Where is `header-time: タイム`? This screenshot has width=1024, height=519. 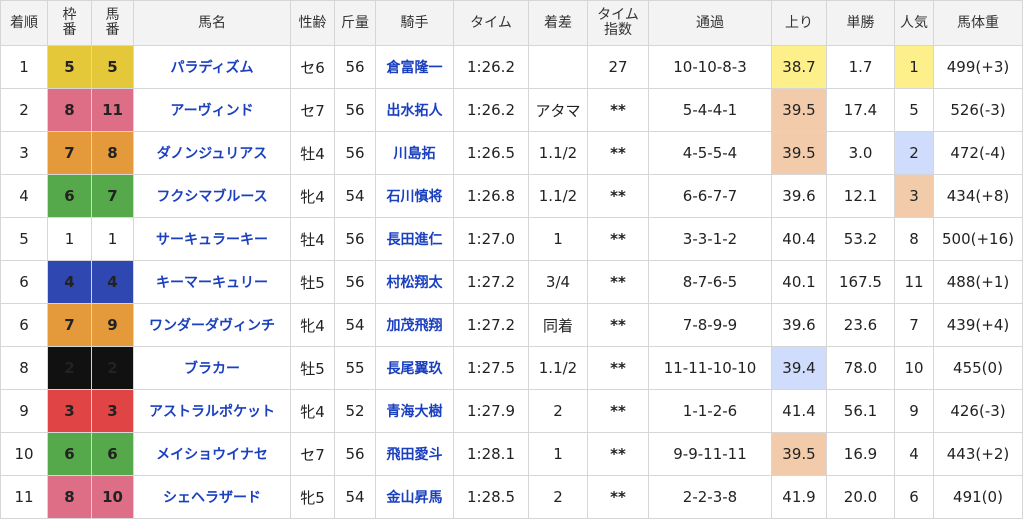
header-time: タイム is located at coordinates (491, 23).